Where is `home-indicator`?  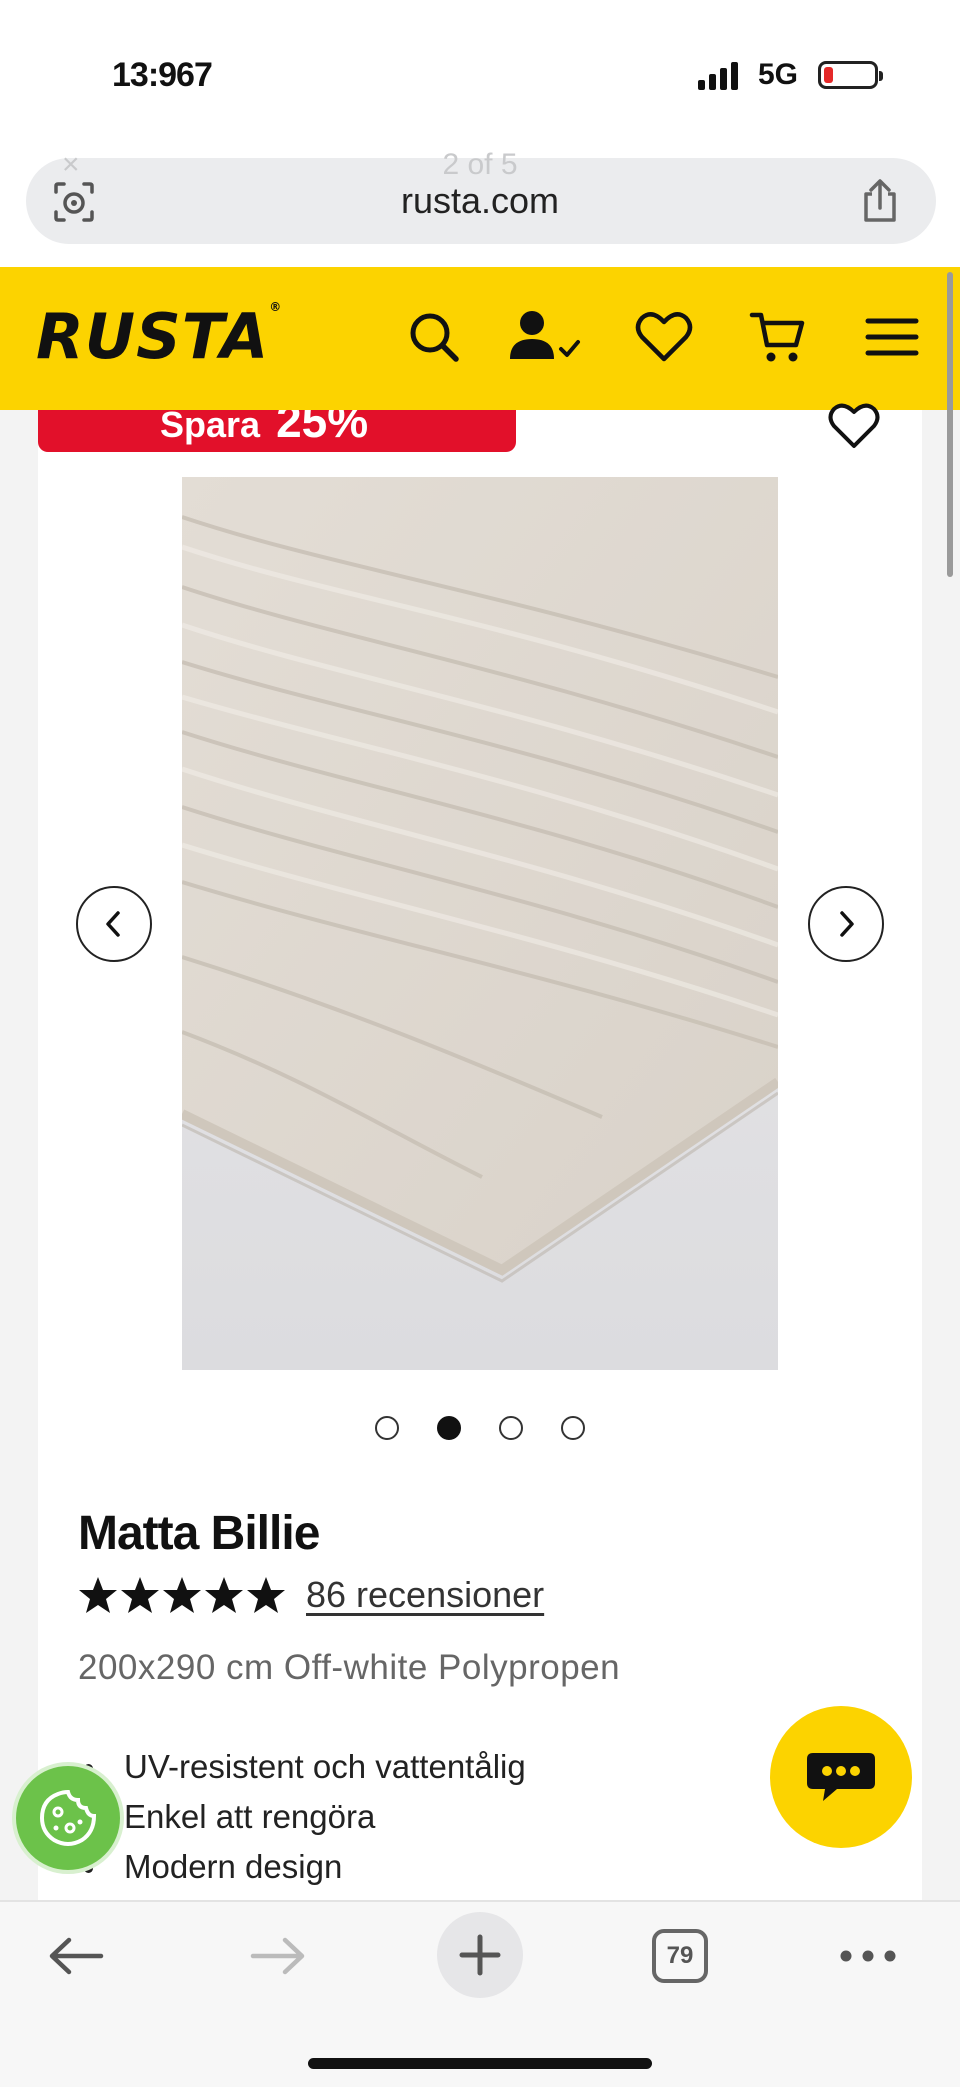
home-indicator is located at coordinates (480, 2063).